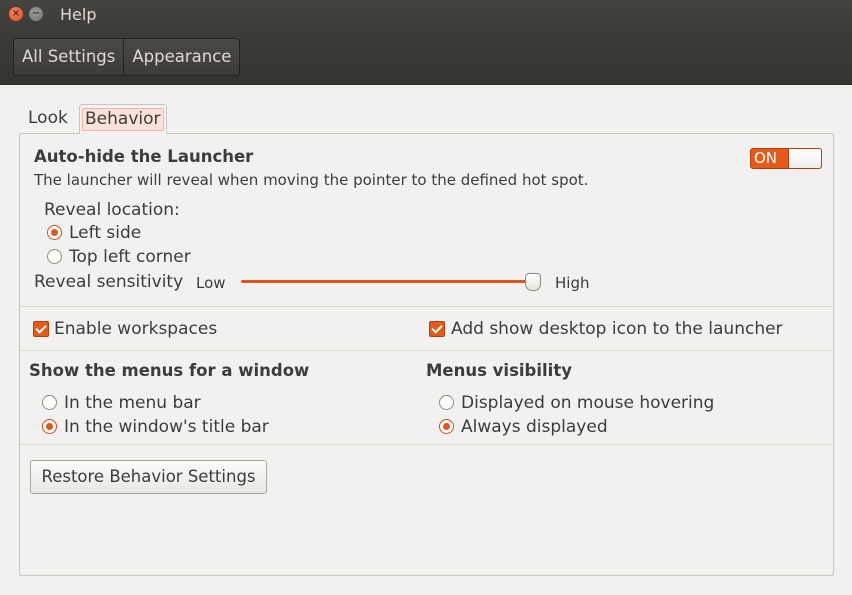  Describe the element at coordinates (54, 256) in the screenshot. I see `top-left-corner-radio` at that location.